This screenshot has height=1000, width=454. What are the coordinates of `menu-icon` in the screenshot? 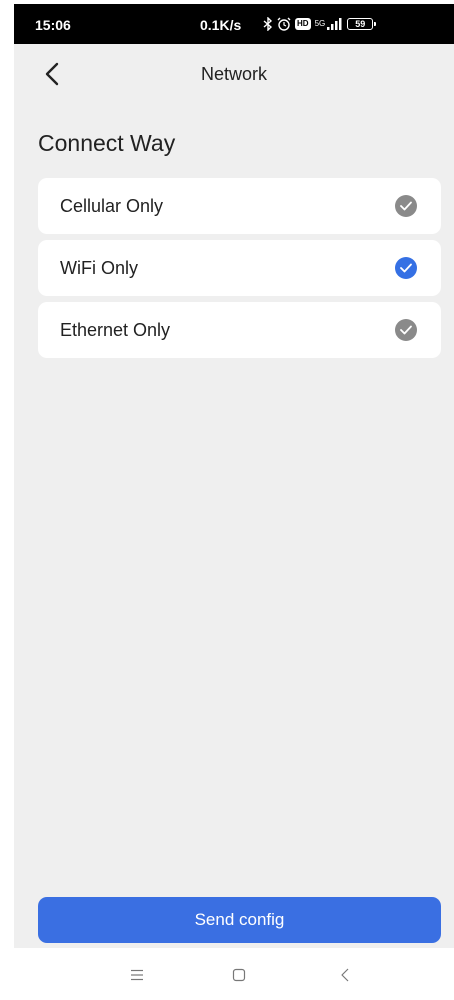 It's located at (137, 975).